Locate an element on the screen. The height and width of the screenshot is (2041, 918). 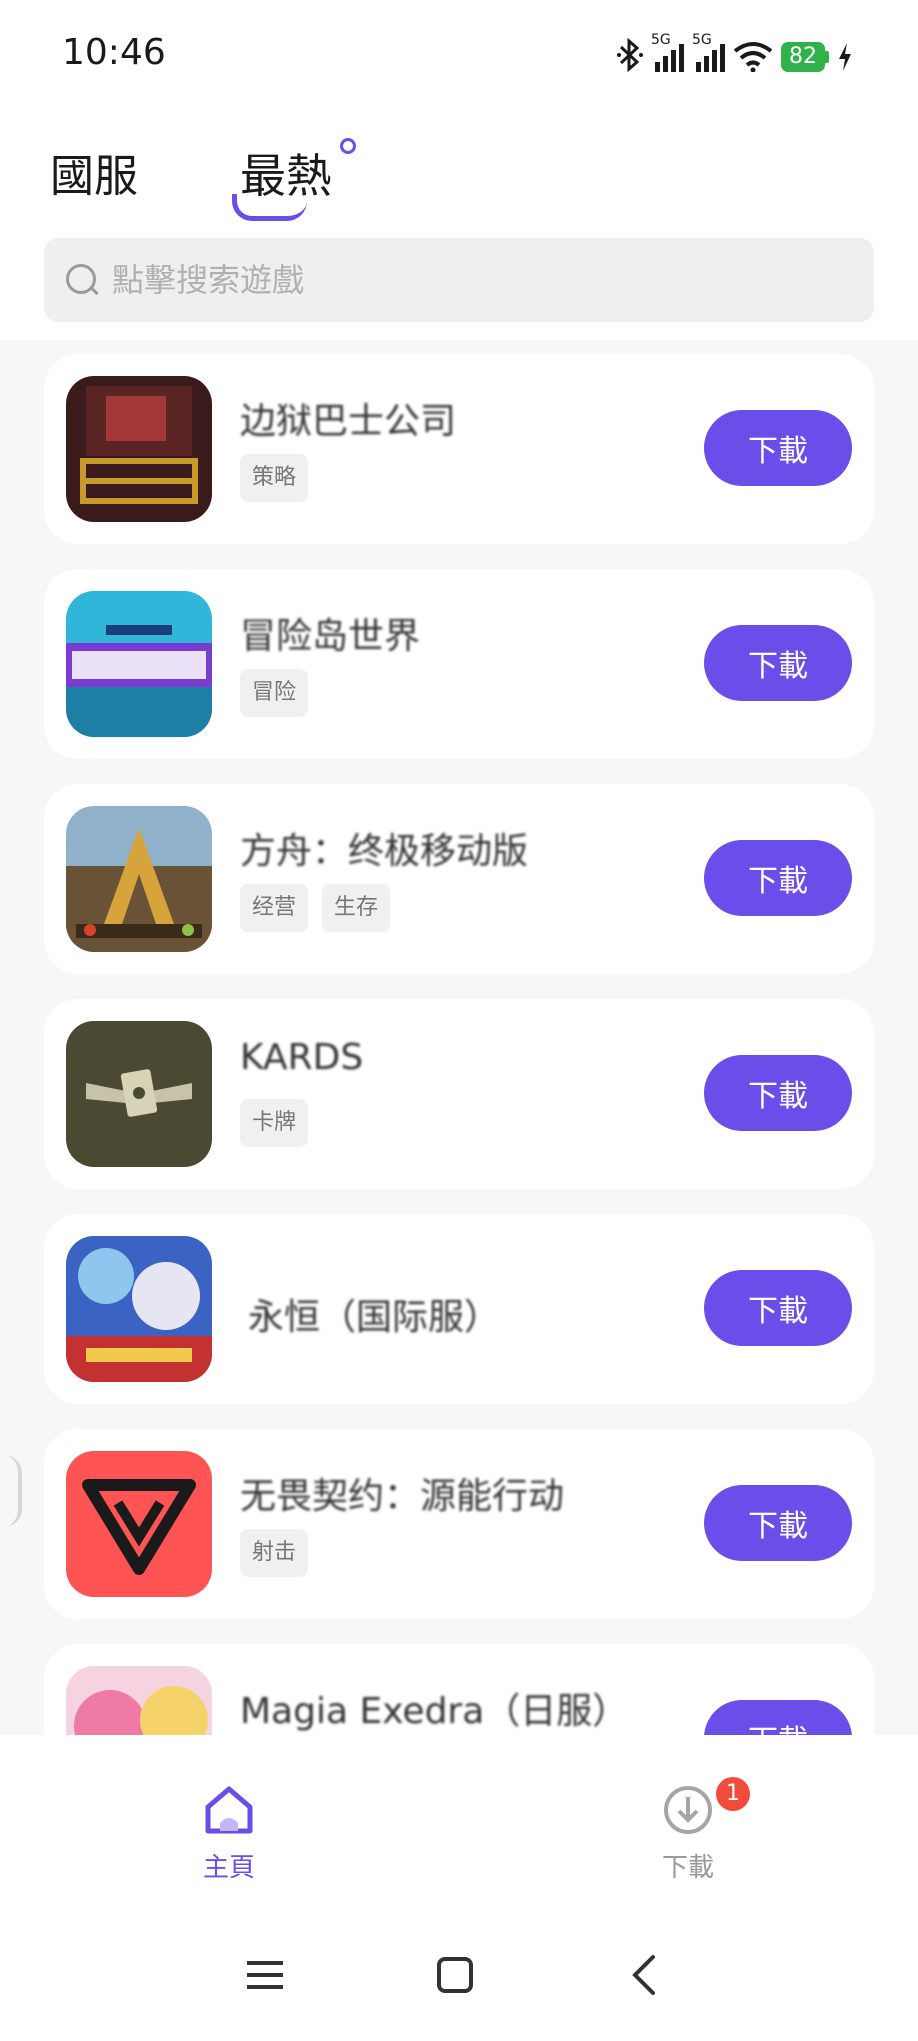
side-drawer-handle is located at coordinates (13, 1491).